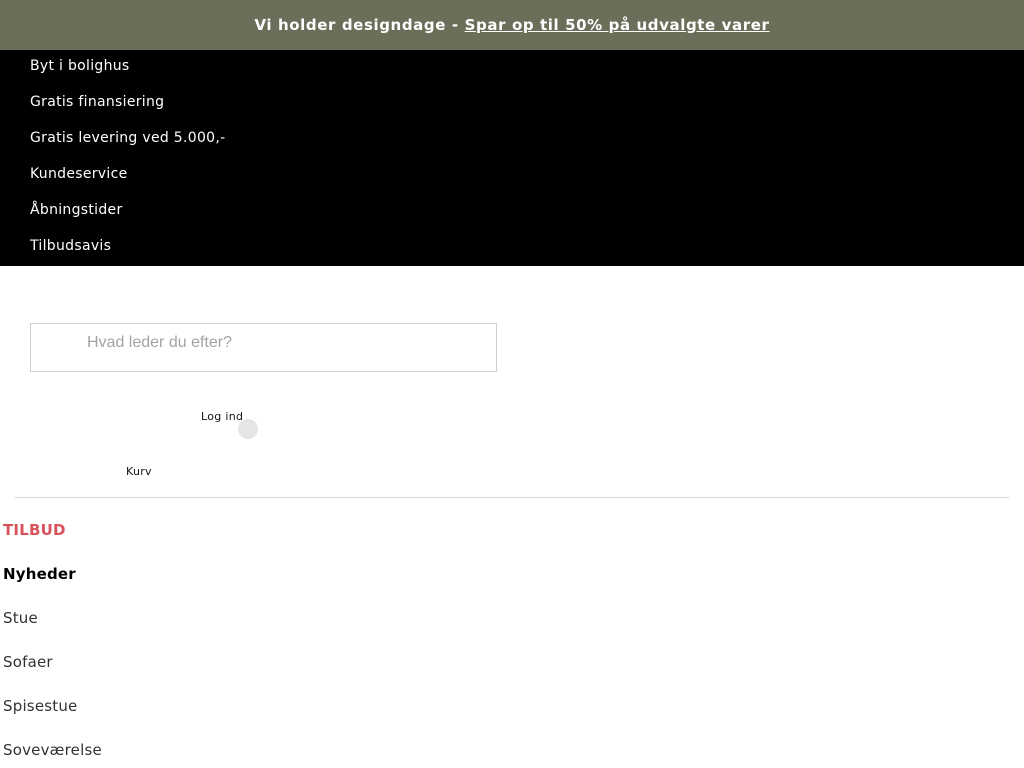 The width and height of the screenshot is (1024, 768). Describe the element at coordinates (127, 138) in the screenshot. I see `top-link-gratis-levering: Gratis levering ved 5.000,-` at that location.